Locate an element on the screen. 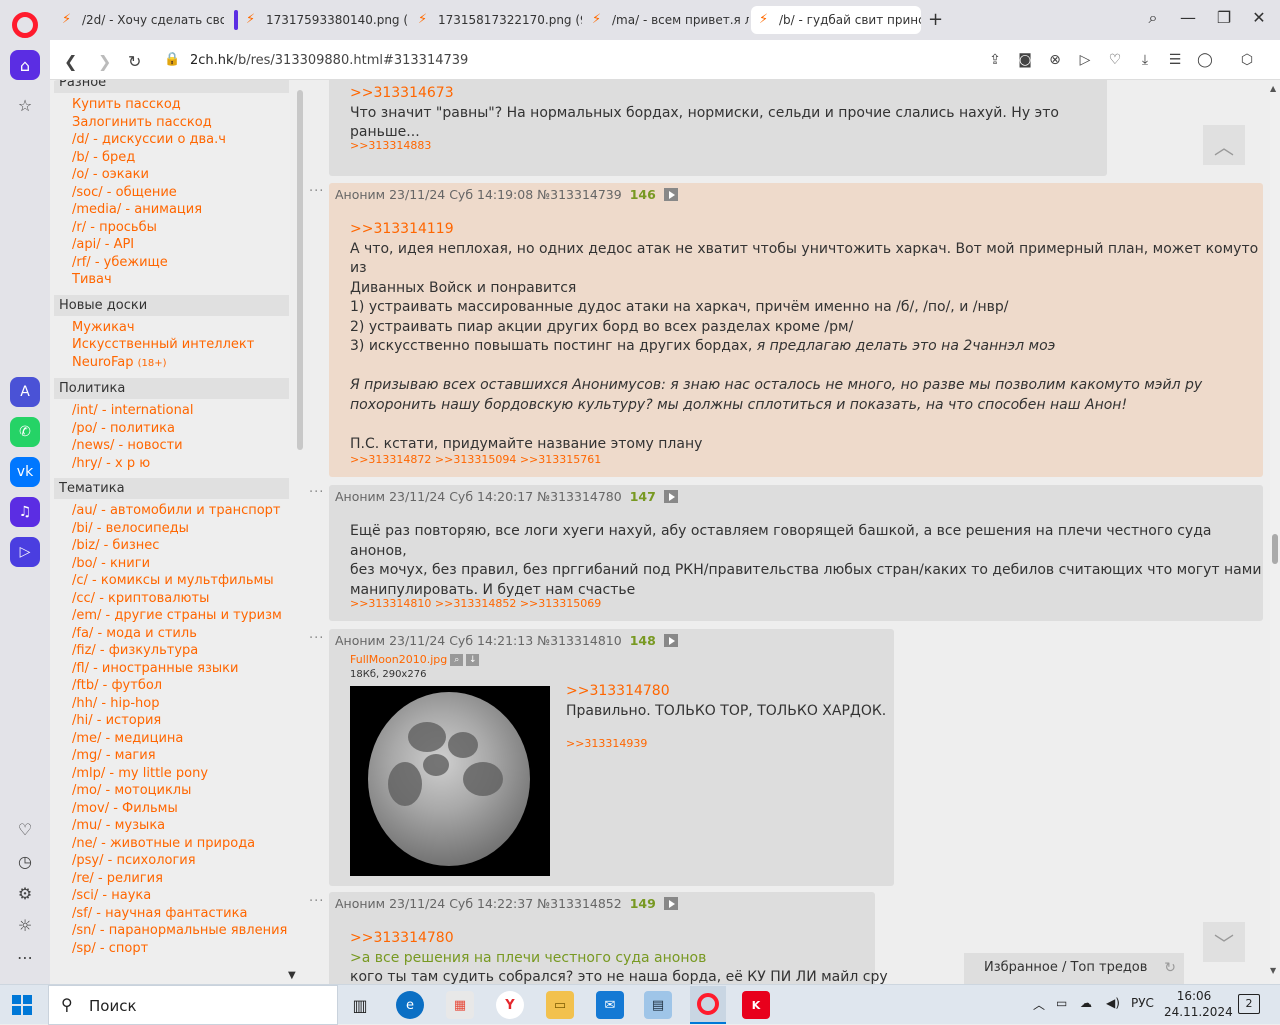  board-code: /bi/ is located at coordinates (82, 528).